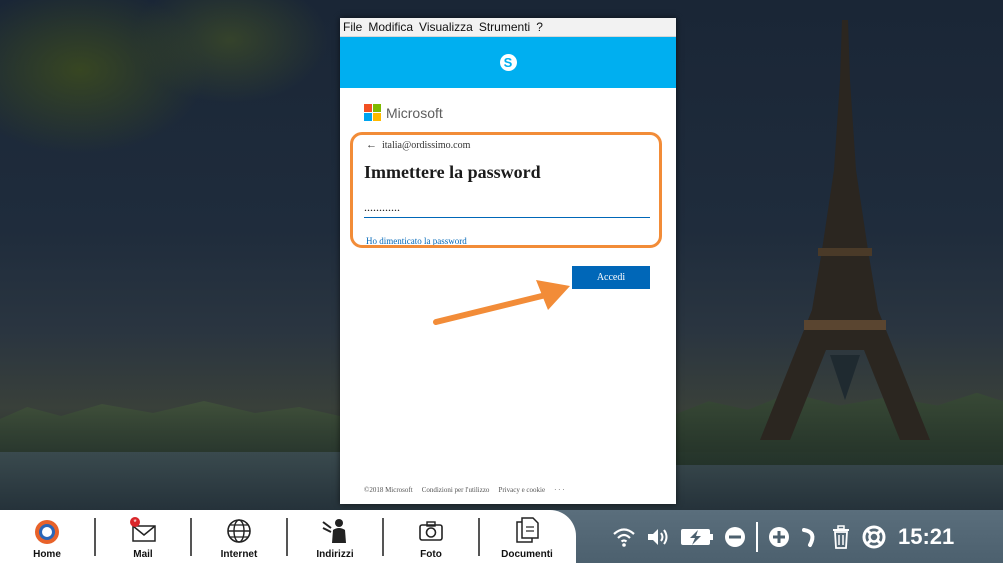 Image resolution: width=1003 pixels, height=563 pixels. I want to click on account-email: italia@ordissimo.com, so click(426, 145).